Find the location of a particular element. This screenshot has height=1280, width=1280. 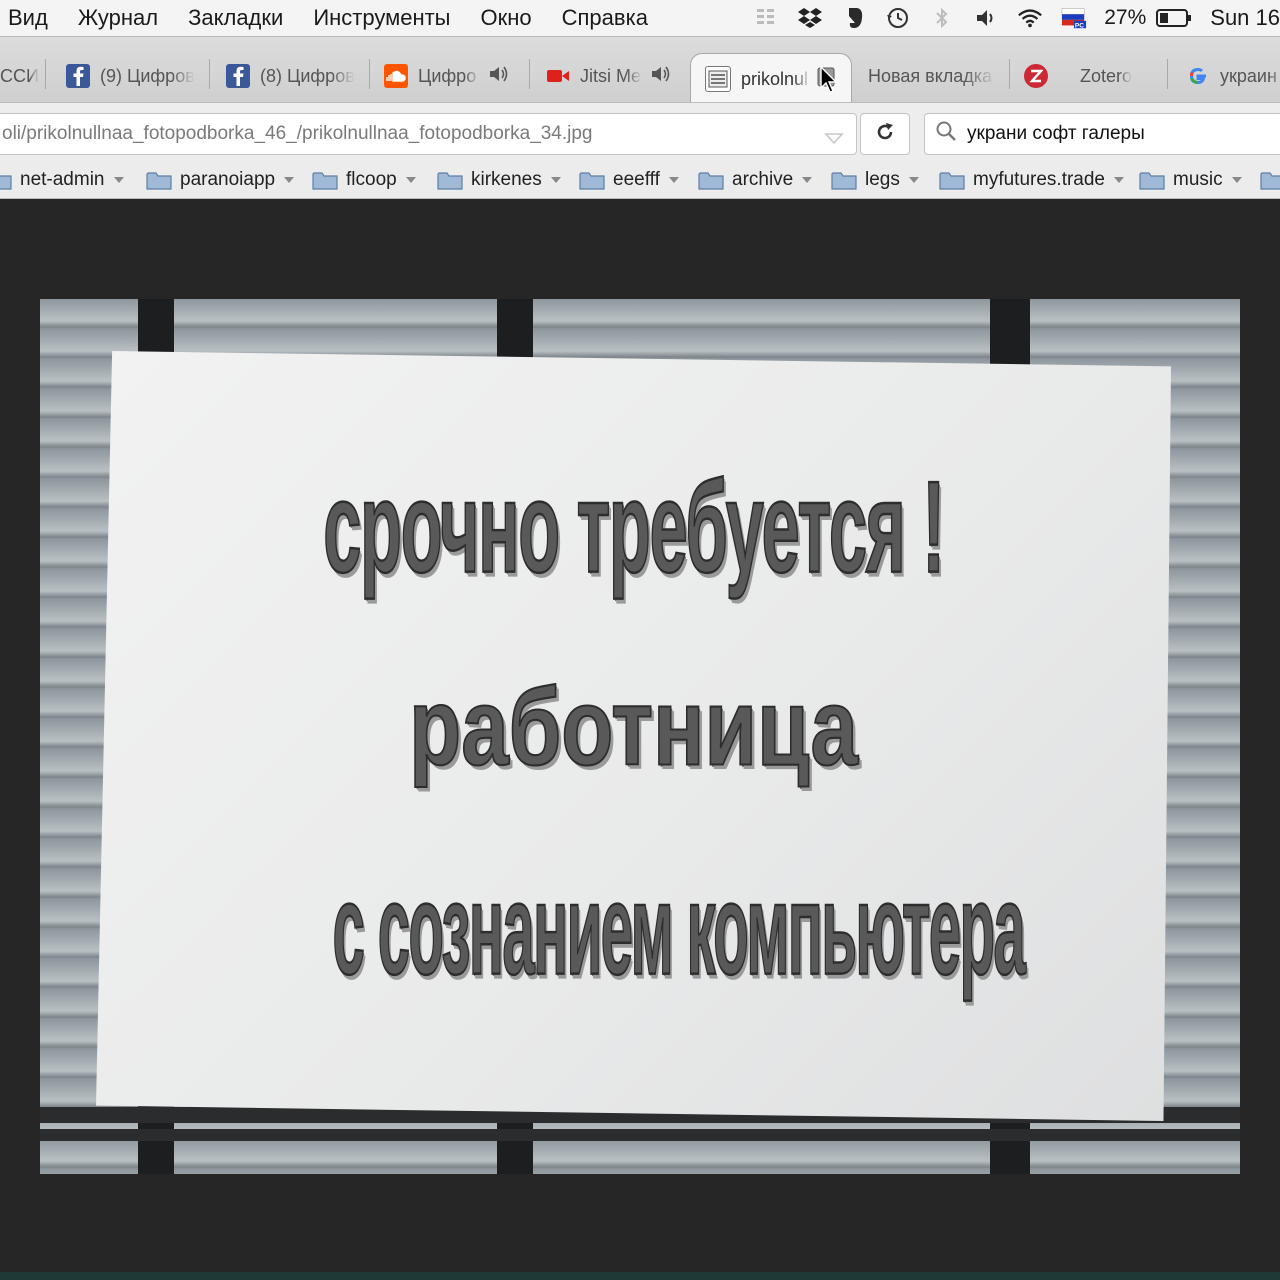

tab-zotero: Zotero is located at coordinates (1096, 76).